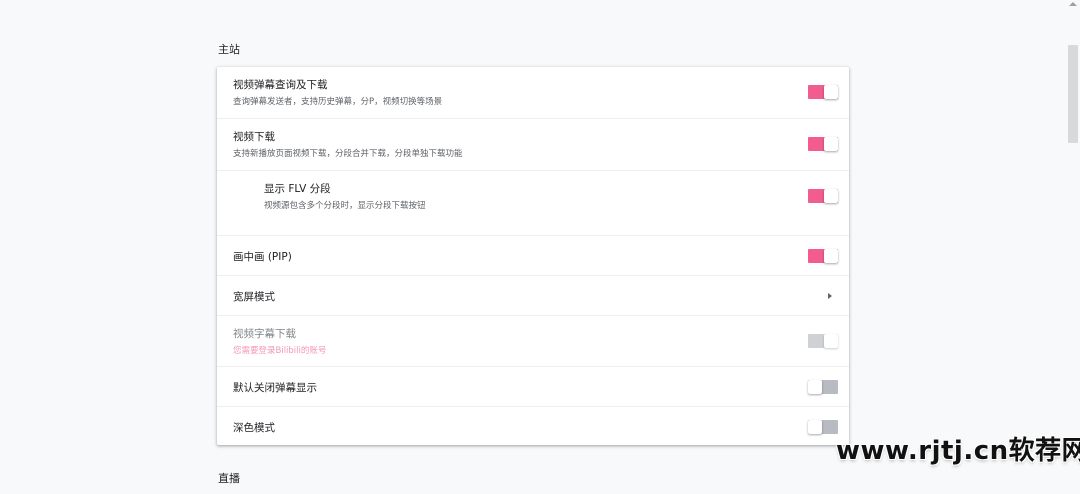  Describe the element at coordinates (823, 144) in the screenshot. I see `video-download-toggle` at that location.